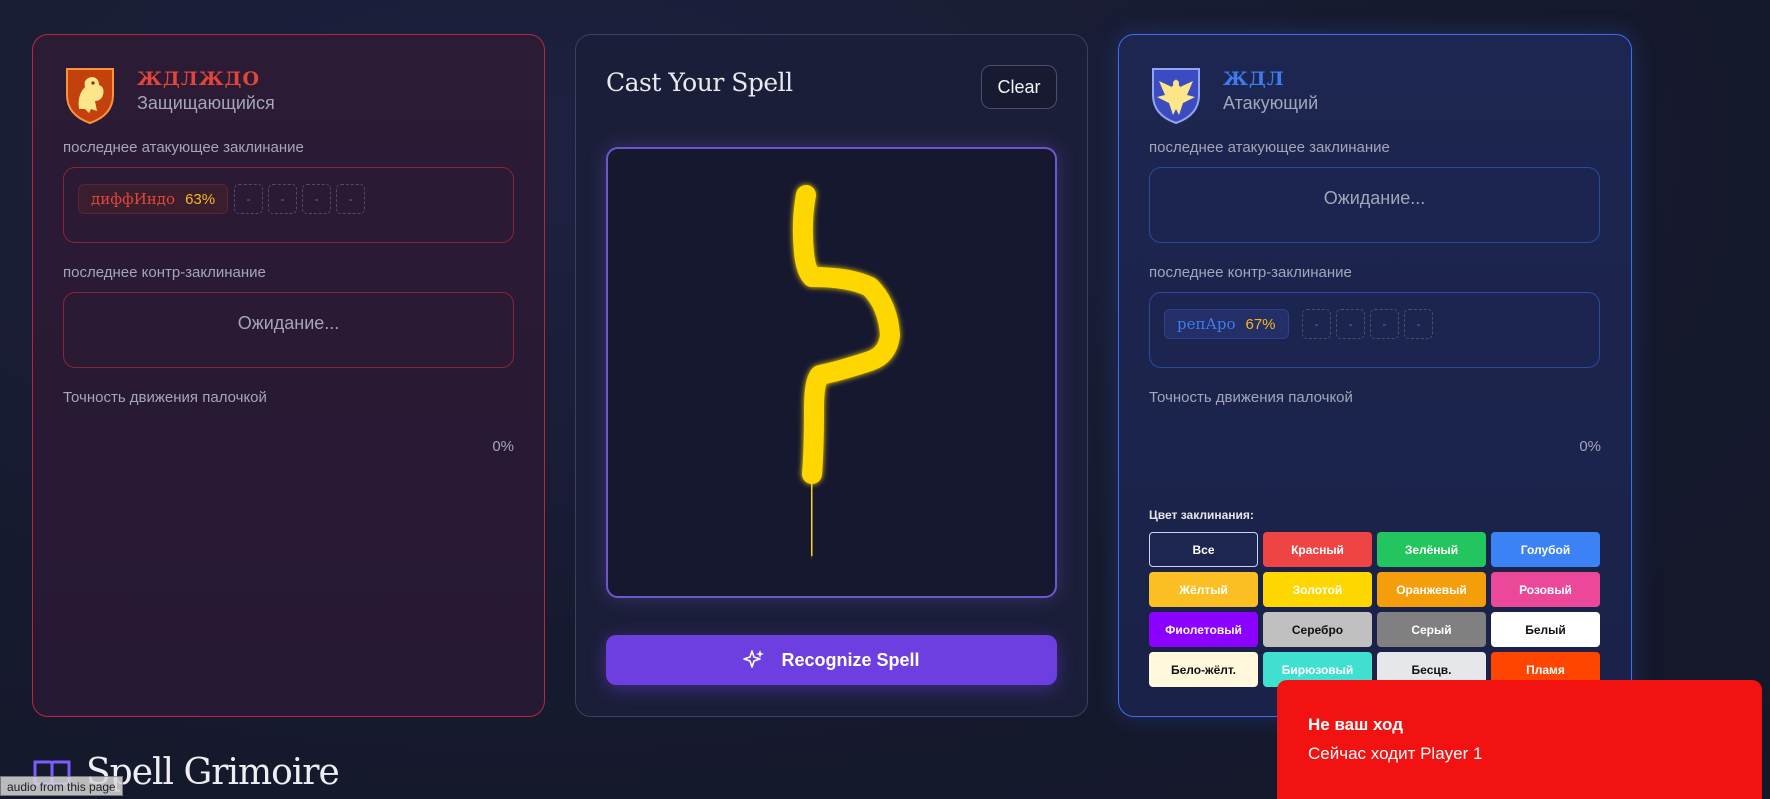 Image resolution: width=1770 pixels, height=799 pixels. What do you see at coordinates (283, 100) in the screenshot?
I see `player-header: ЖДЛЖДО` at bounding box center [283, 100].